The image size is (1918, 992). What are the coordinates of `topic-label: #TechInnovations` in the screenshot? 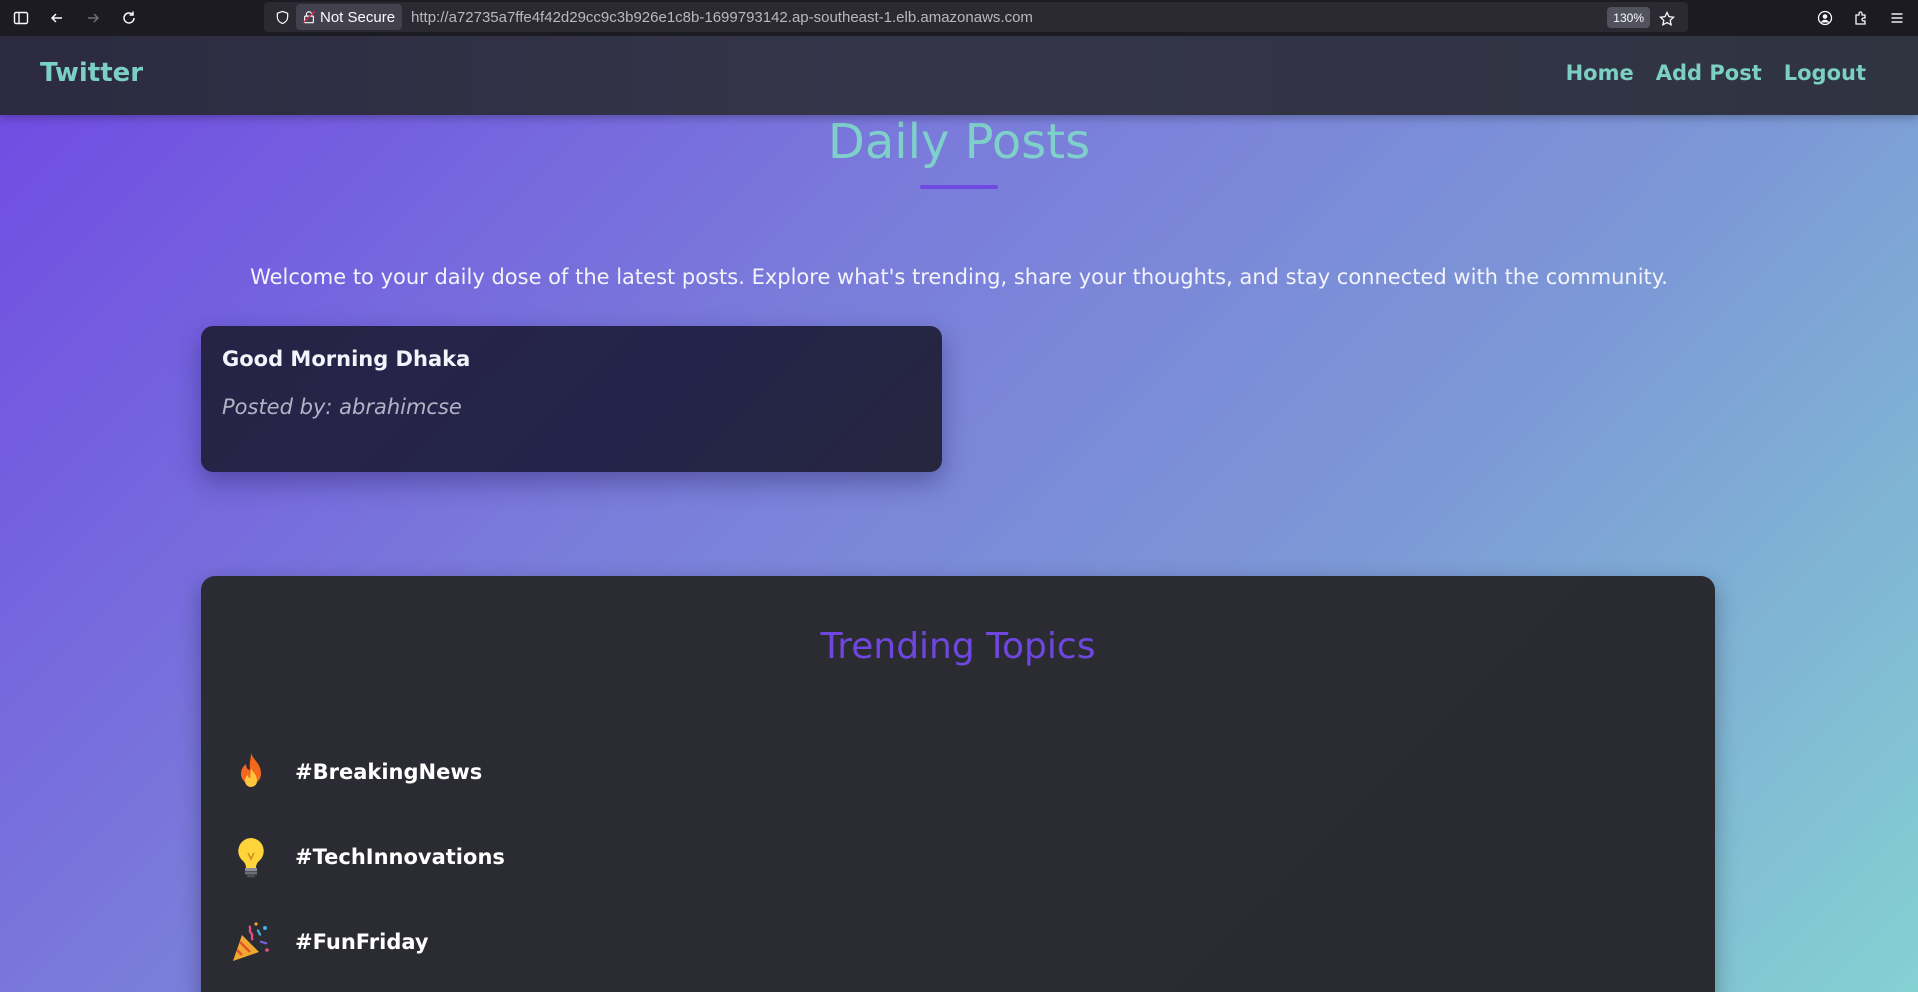 It's located at (400, 857).